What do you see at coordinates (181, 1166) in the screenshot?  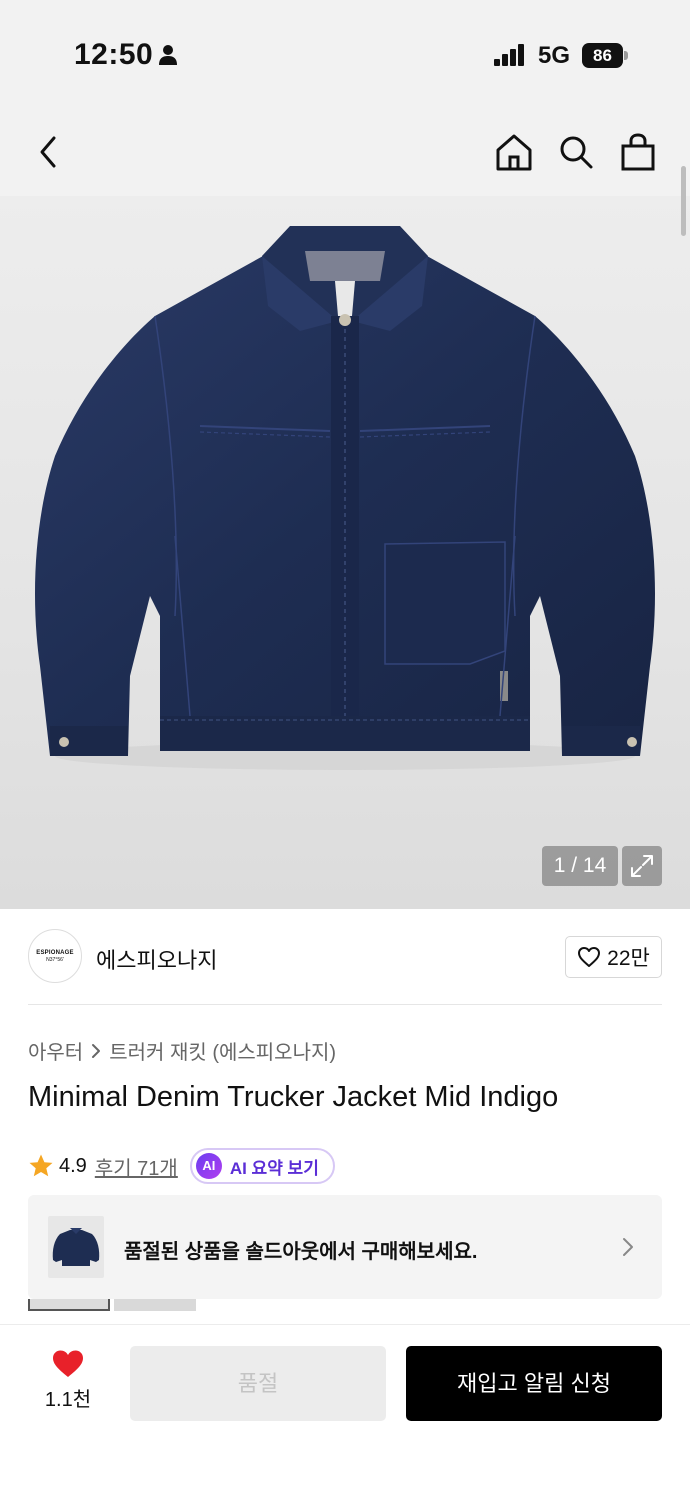 I see `rating-row: 4.9 후기 71개 AI AI 요약 보기` at bounding box center [181, 1166].